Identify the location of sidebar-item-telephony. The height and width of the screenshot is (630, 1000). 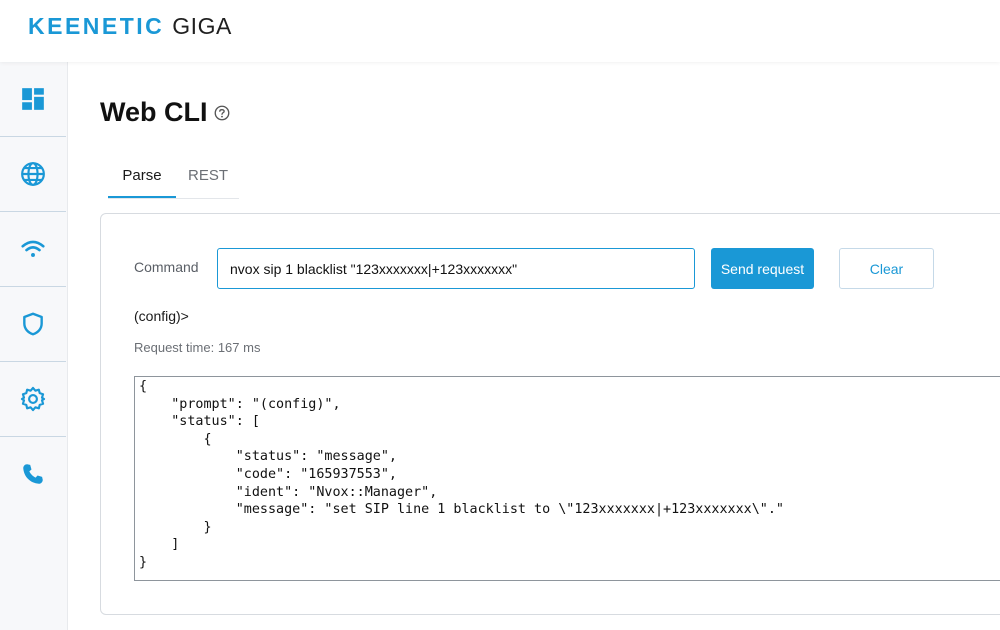
(33, 474).